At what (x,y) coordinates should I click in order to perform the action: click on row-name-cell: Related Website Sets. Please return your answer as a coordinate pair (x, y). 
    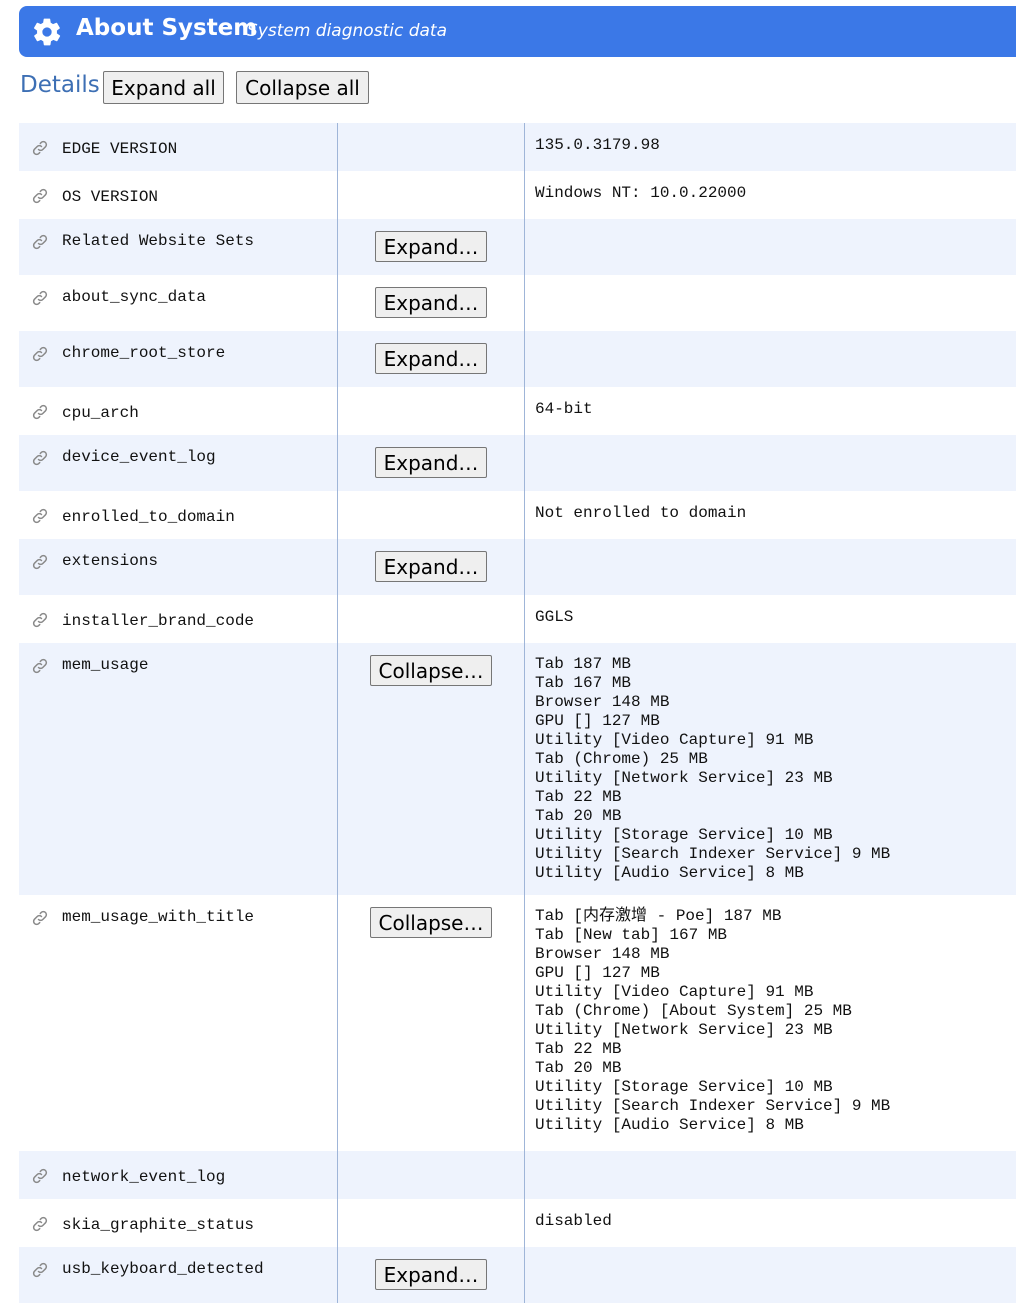
    Looking at the image, I should click on (178, 247).